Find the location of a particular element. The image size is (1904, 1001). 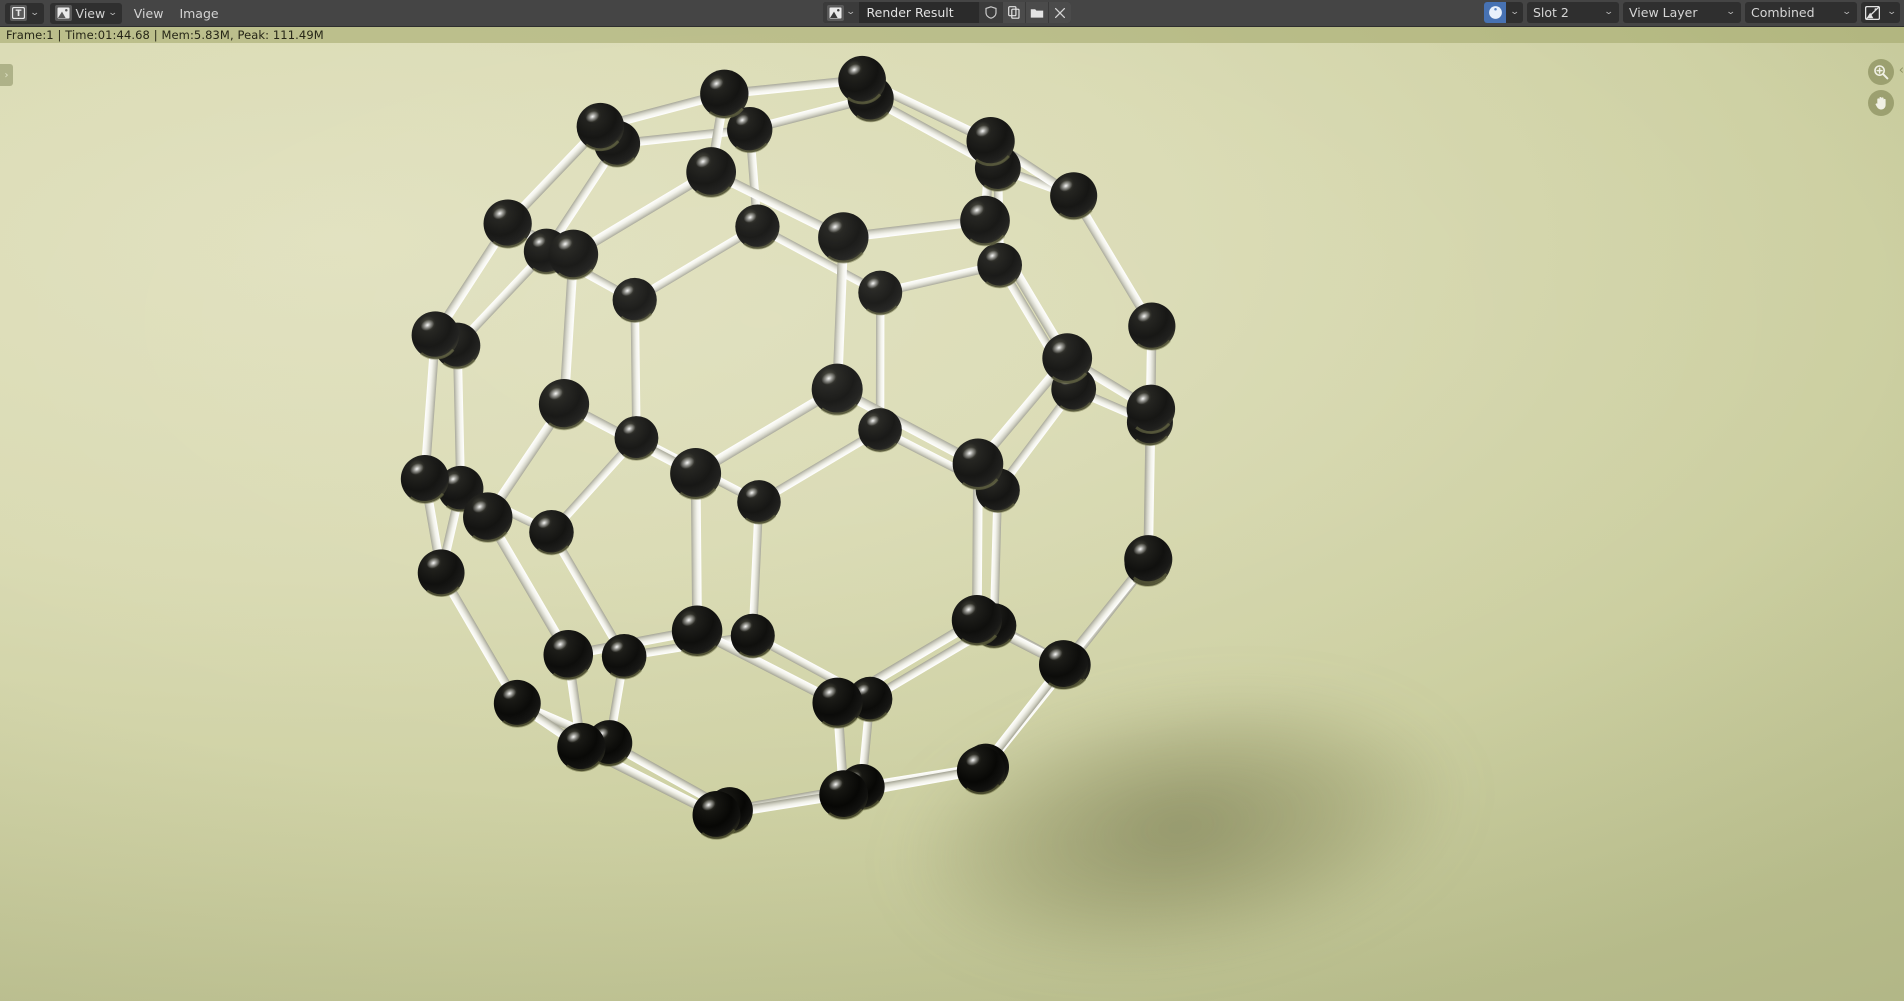

sidebar-toggle: › is located at coordinates (6, 75).